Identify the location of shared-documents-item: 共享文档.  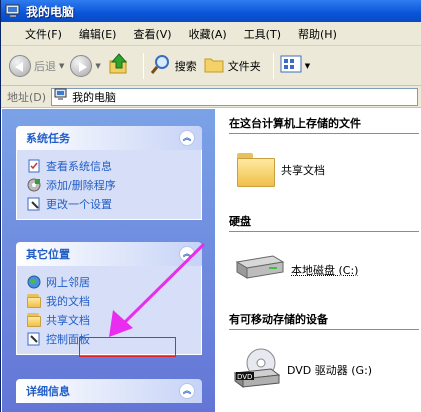
(281, 170).